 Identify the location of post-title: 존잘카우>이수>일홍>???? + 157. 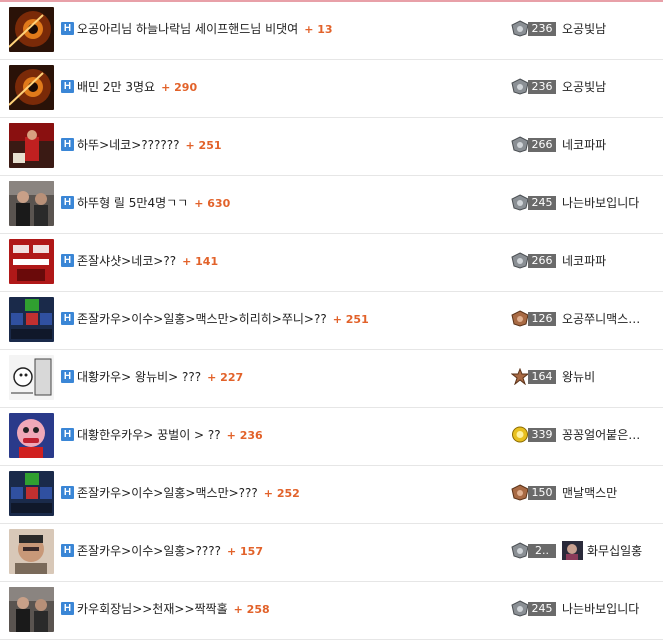
(170, 550).